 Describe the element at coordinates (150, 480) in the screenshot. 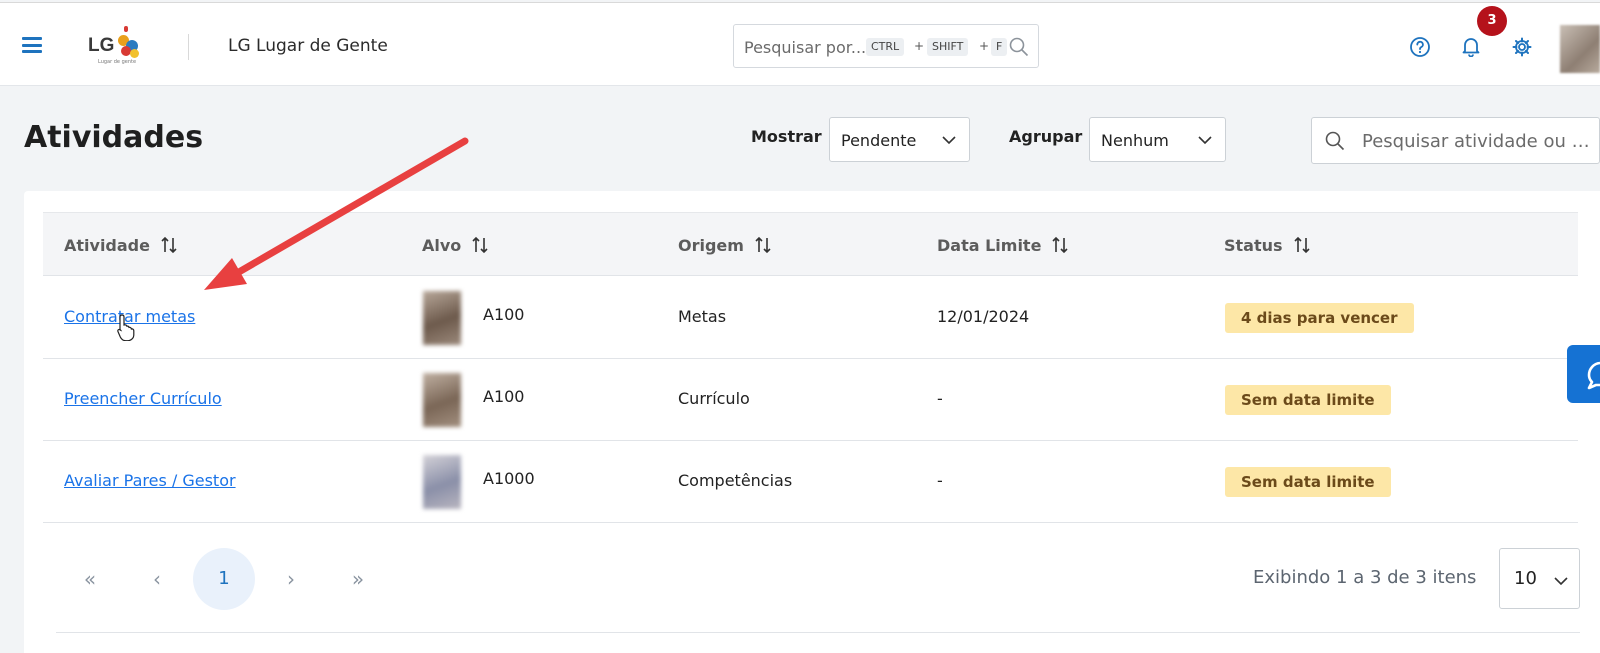

I see `activity-link: Avaliar Pares / Gestor` at that location.